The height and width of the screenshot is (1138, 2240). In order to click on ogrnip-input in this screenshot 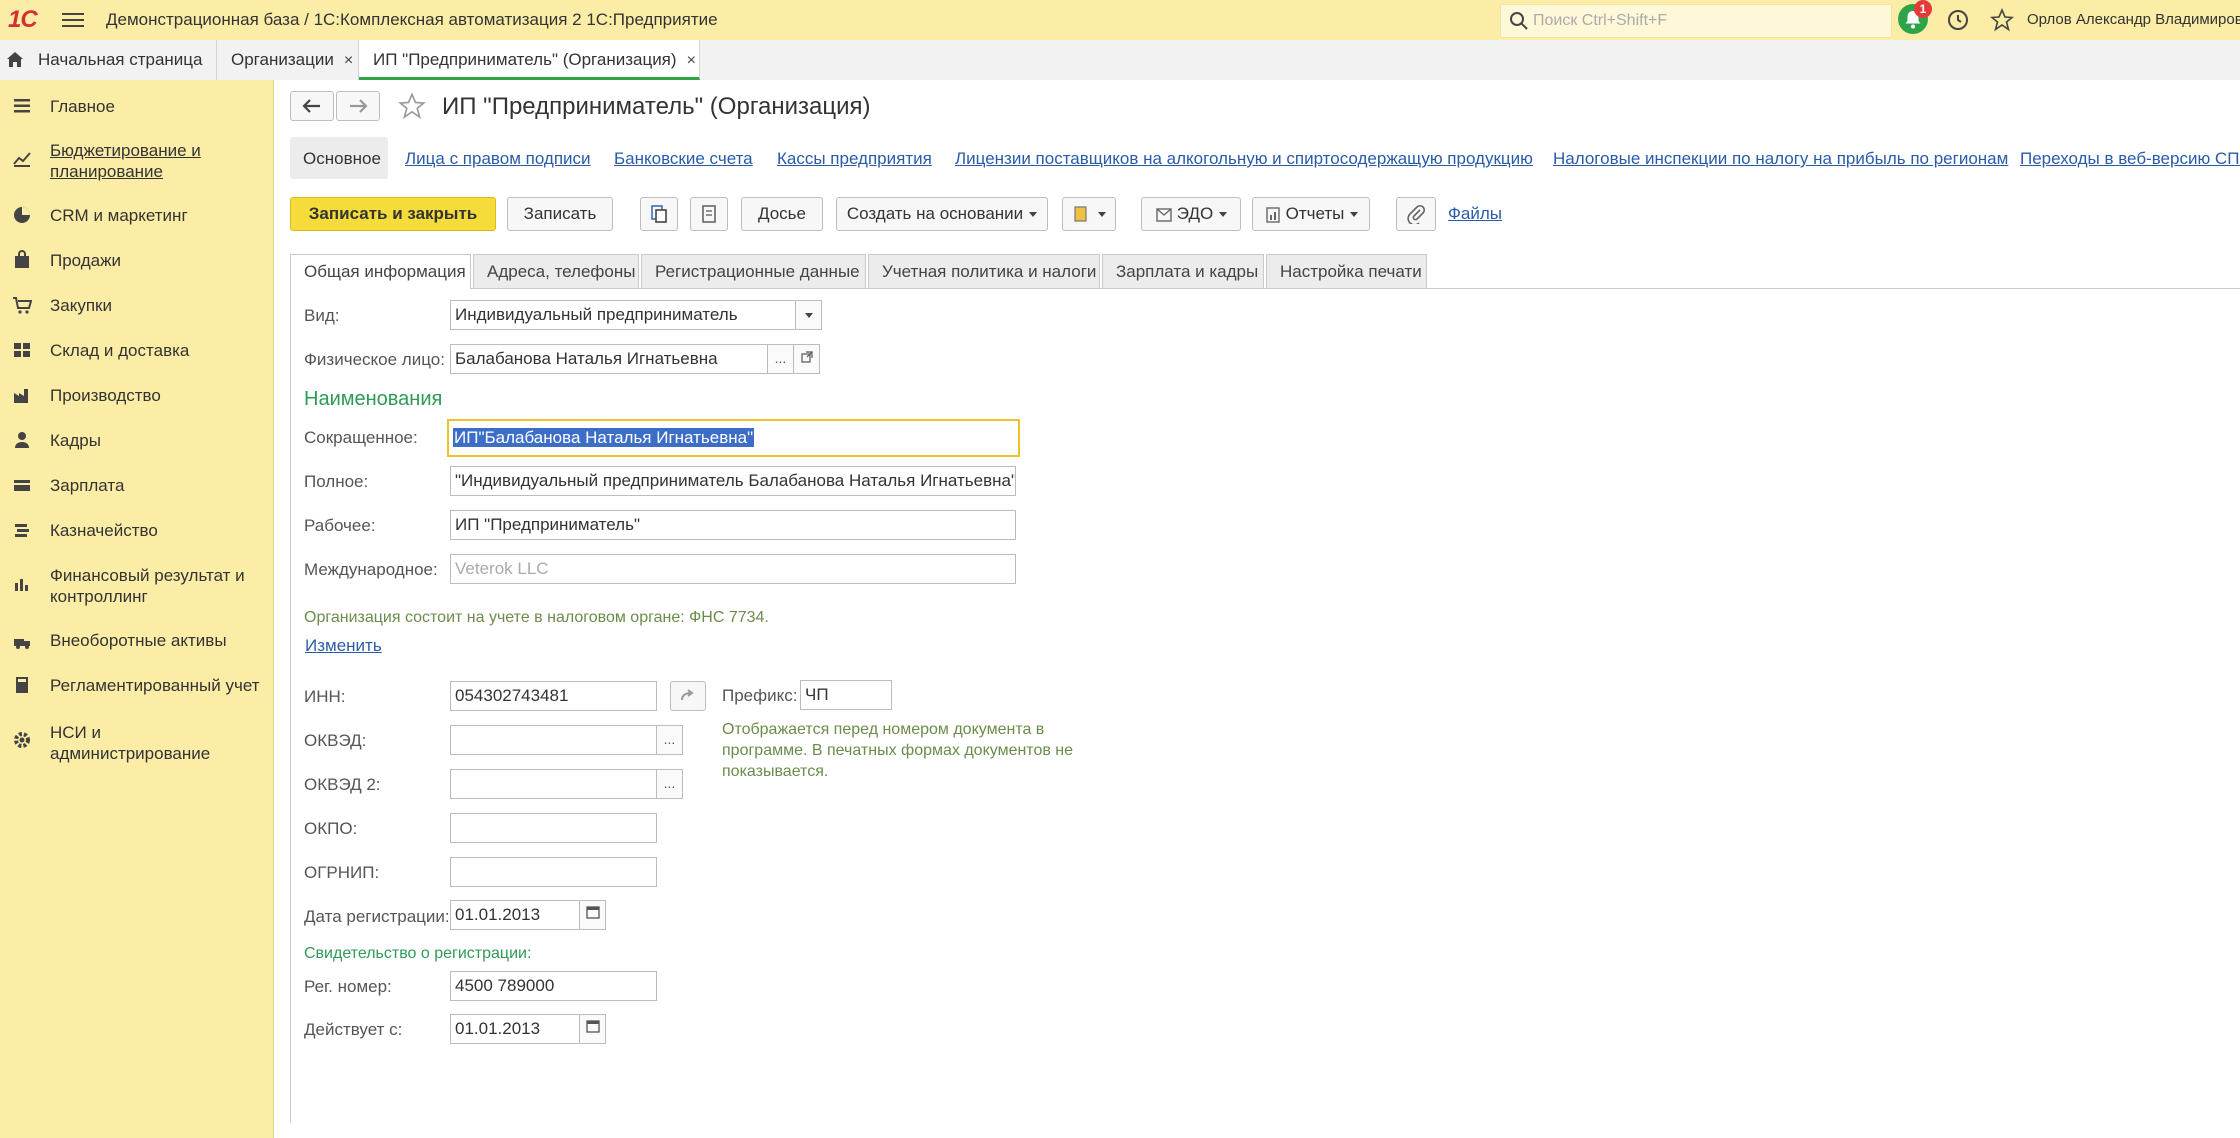, I will do `click(553, 872)`.